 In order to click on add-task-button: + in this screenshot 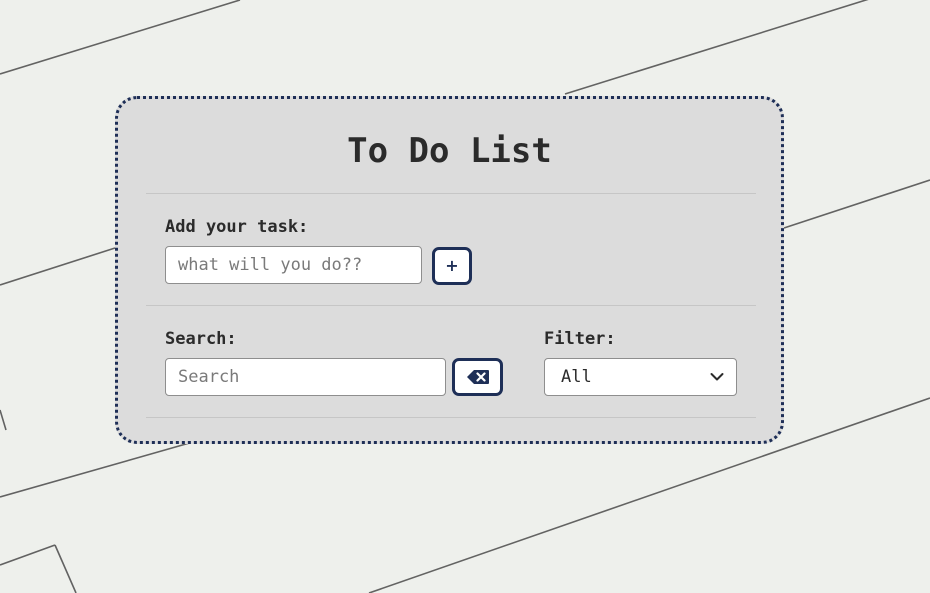, I will do `click(452, 266)`.